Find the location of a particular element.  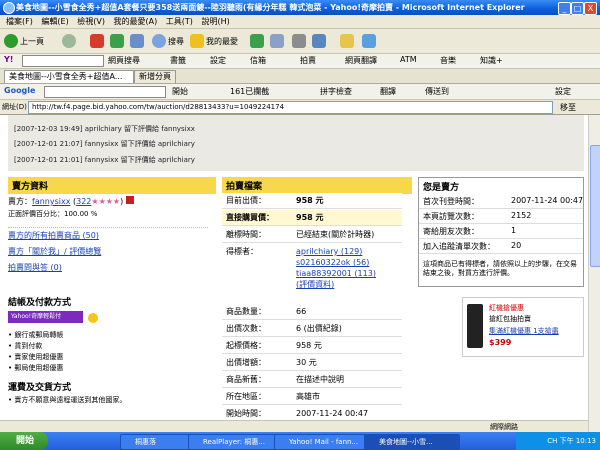

ad-banner: 紅機搶優惠 搶紅包抽拍賣 集滿紅機優惠 1支搶盡 $399 is located at coordinates (523, 327).